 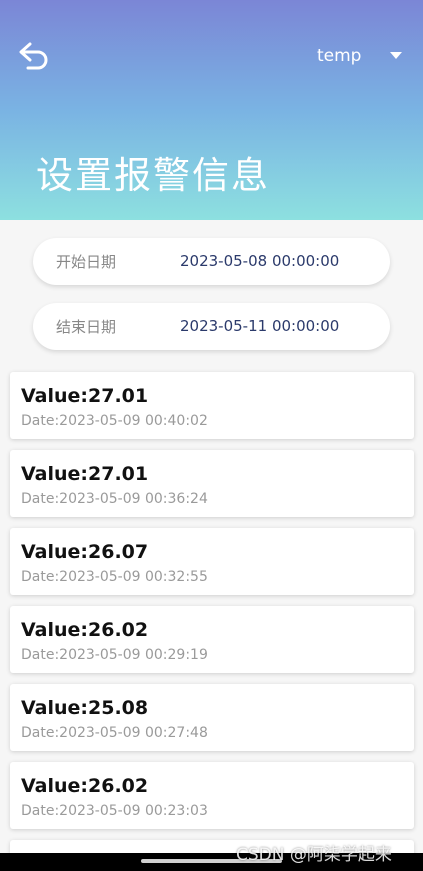 I want to click on record-date: Date:2023-05-09 00:23:03, so click(x=114, y=811).